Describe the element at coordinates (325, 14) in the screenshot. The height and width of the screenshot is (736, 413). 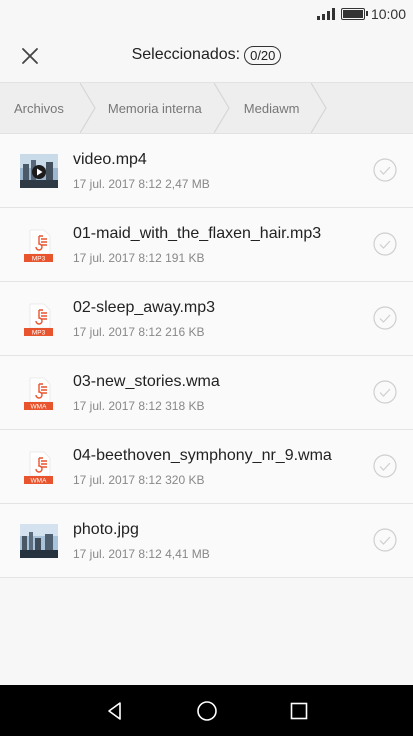
I see `signal-icon` at that location.